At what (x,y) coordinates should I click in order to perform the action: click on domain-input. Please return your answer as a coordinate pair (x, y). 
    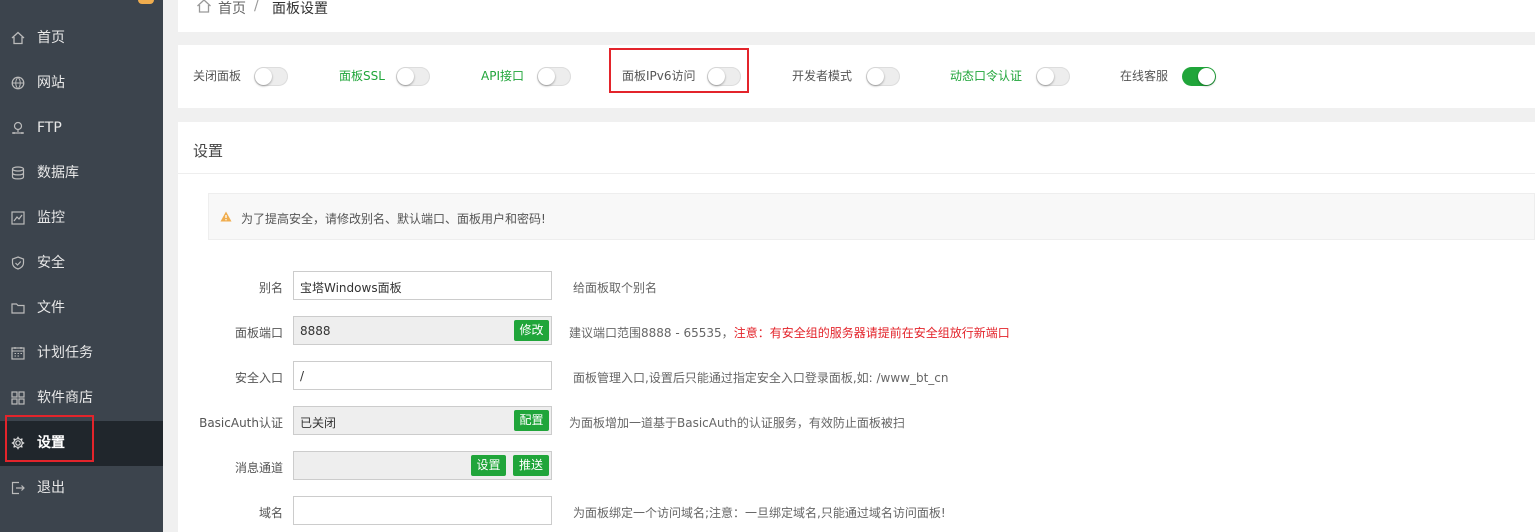
    Looking at the image, I should click on (422, 510).